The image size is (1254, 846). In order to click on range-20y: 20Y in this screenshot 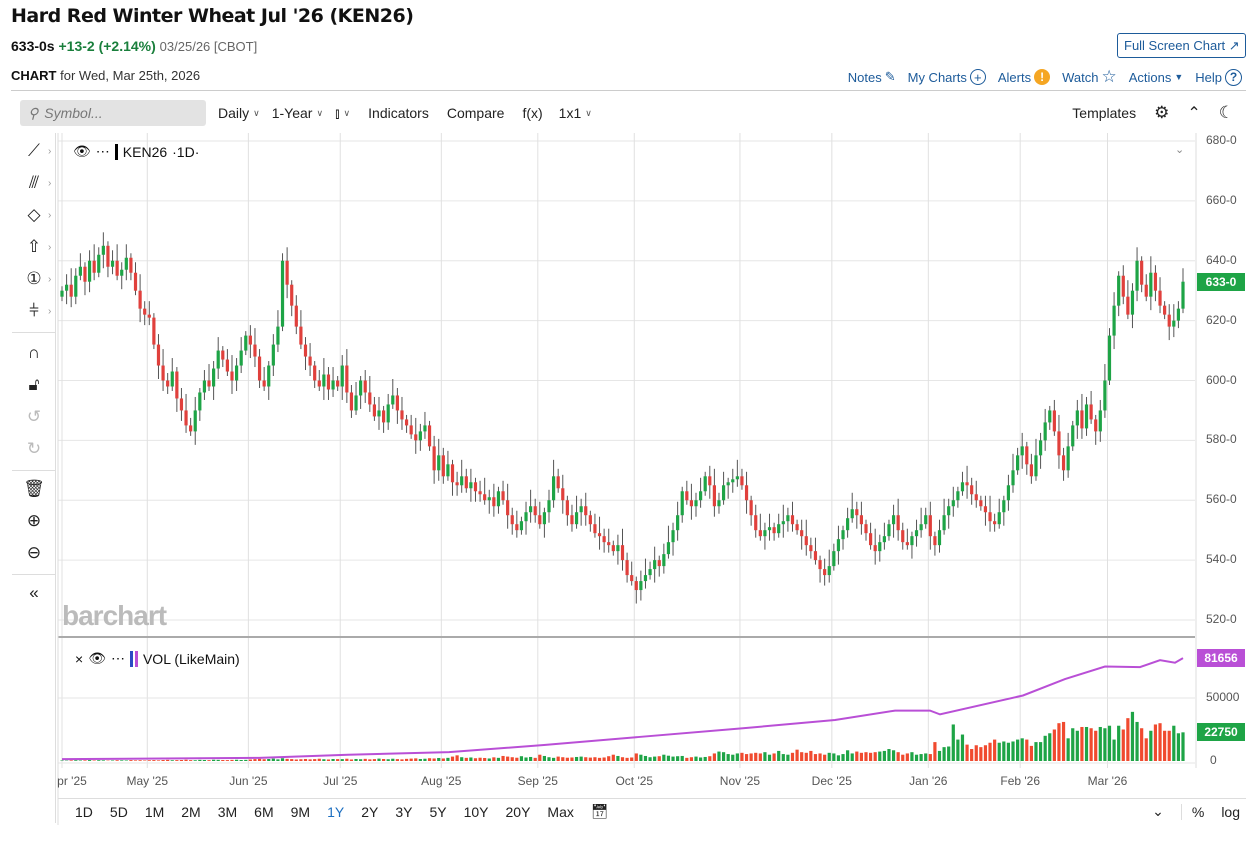, I will do `click(518, 812)`.